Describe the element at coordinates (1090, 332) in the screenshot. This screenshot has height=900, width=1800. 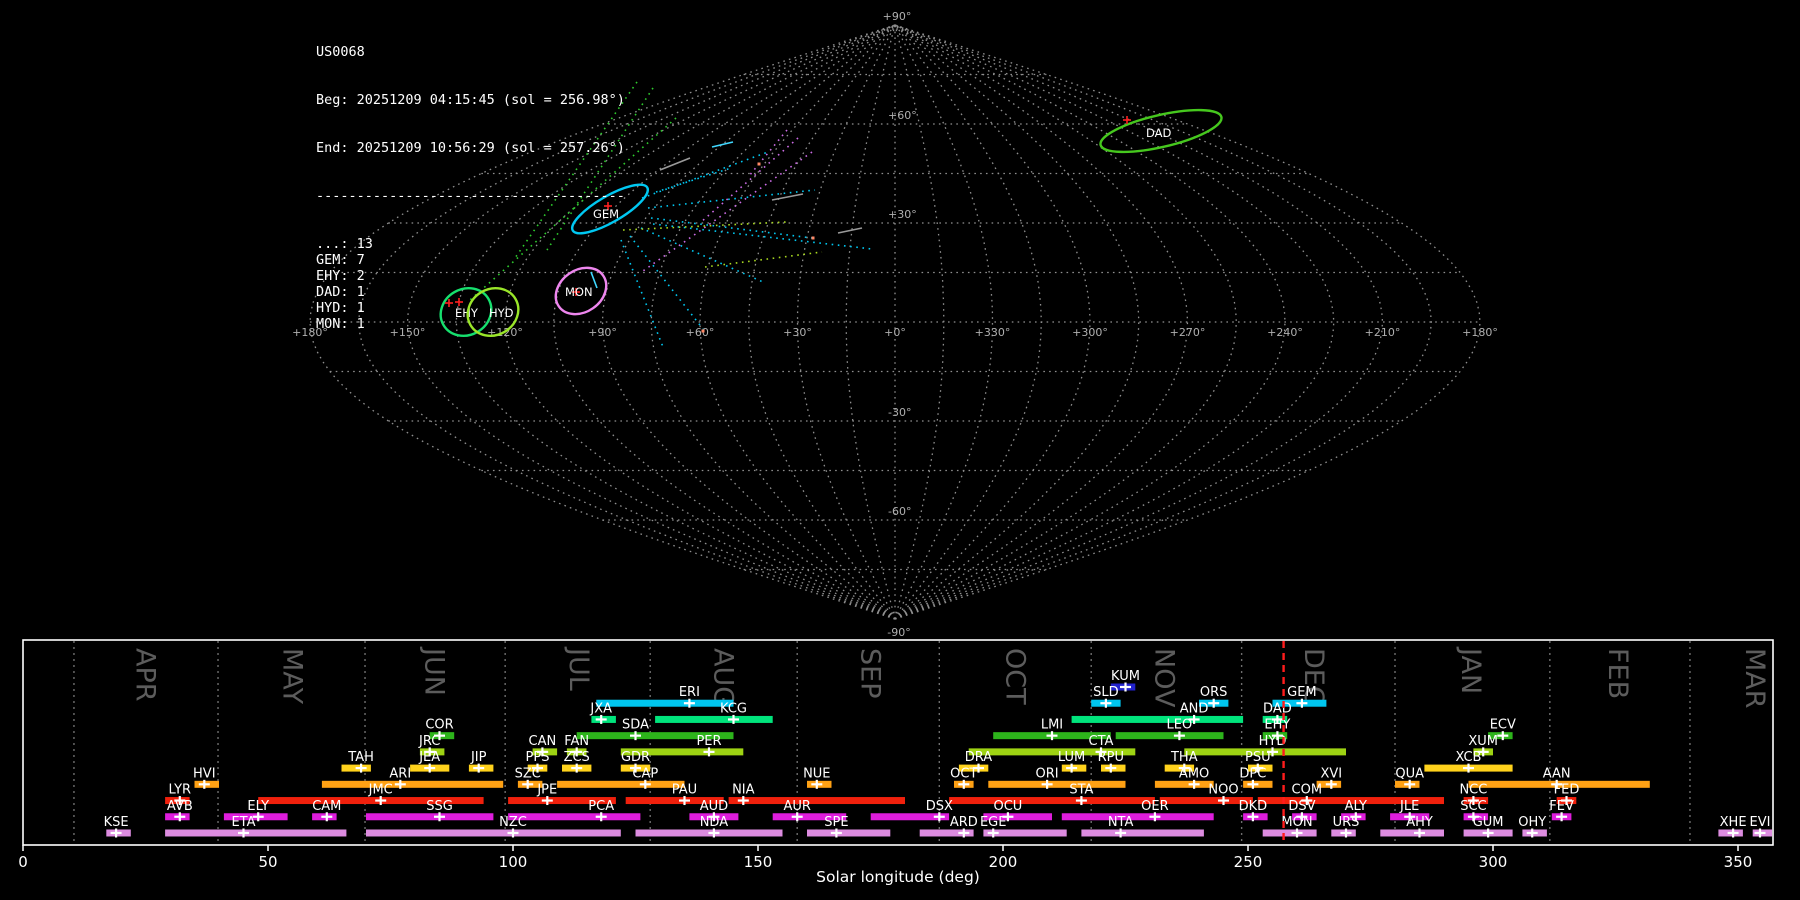
I see `ra-grid-label: +300°` at that location.